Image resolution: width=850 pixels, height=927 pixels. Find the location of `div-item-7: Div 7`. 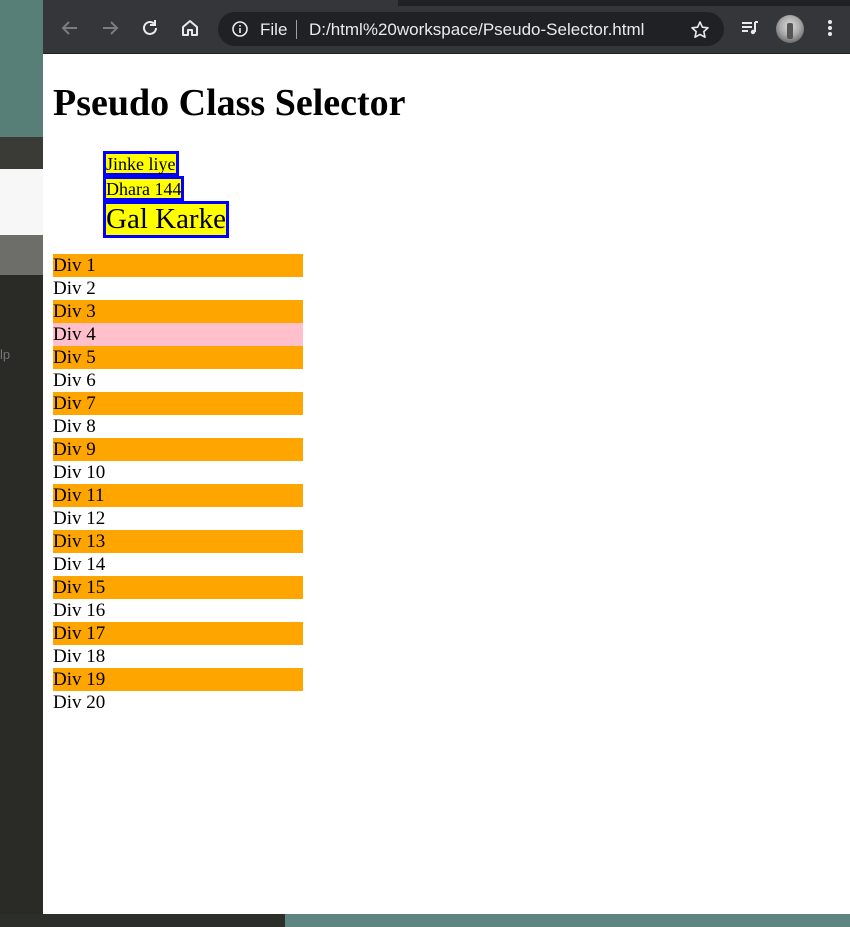

div-item-7: Div 7 is located at coordinates (178, 403).